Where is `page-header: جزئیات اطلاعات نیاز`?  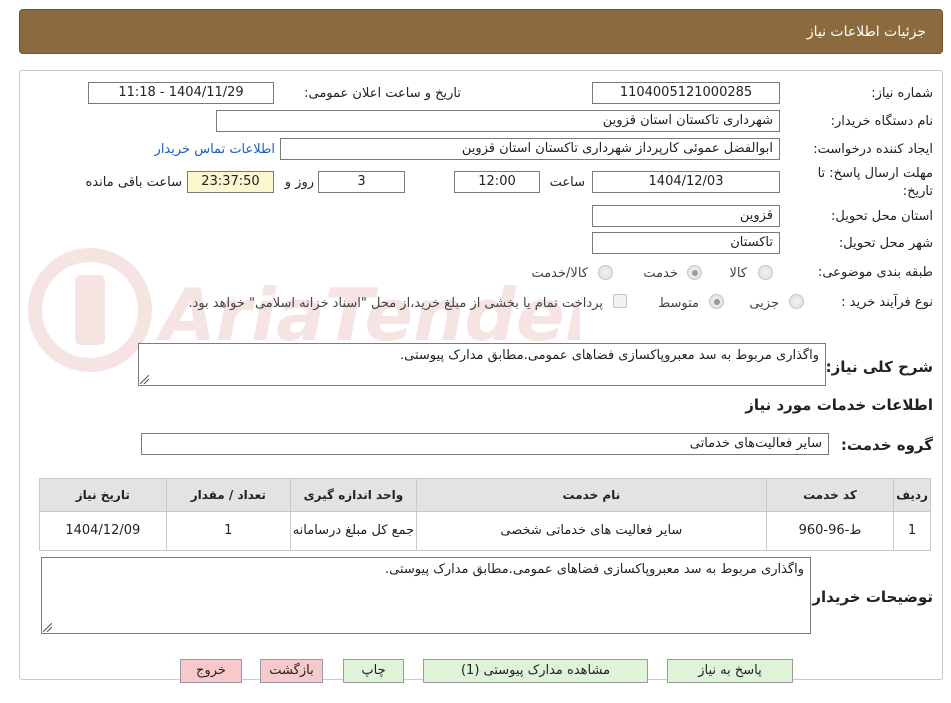 page-header: جزئیات اطلاعات نیاز is located at coordinates (481, 31).